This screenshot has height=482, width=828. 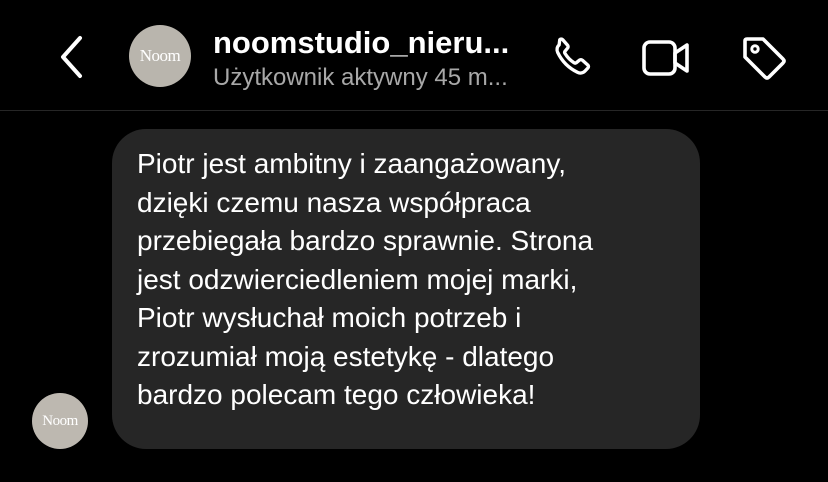 I want to click on audio-call-button, so click(x=571, y=58).